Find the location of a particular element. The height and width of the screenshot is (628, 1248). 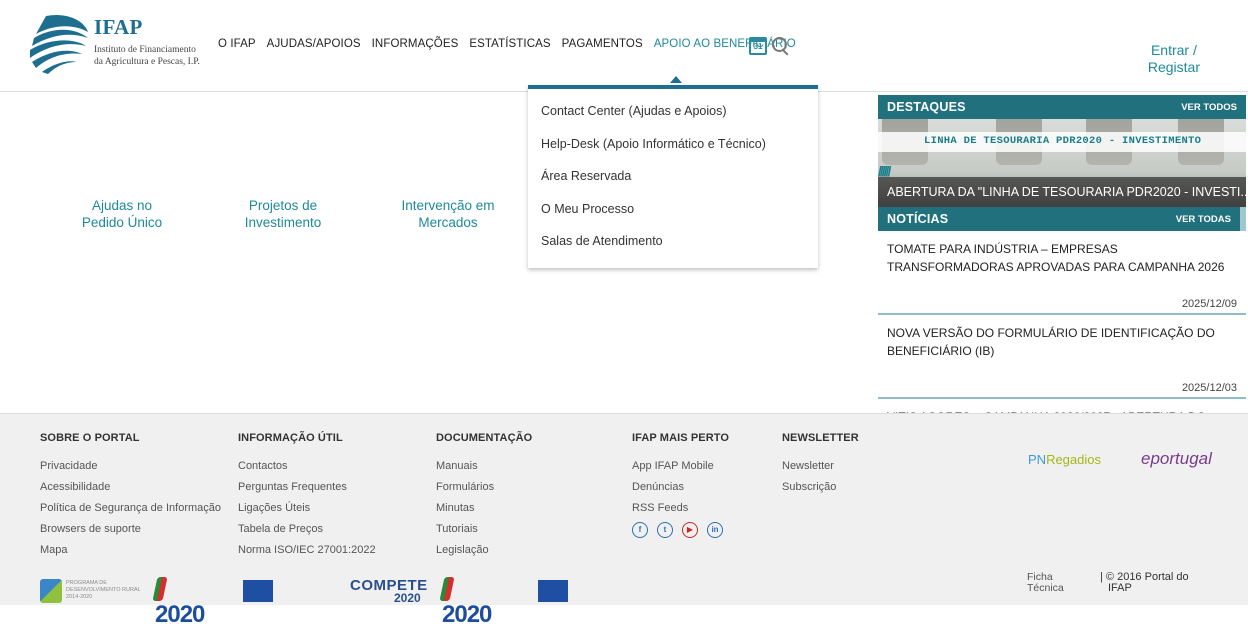

footer-link-politica-seguranca: Política de Segurança de Informação is located at coordinates (130, 508).